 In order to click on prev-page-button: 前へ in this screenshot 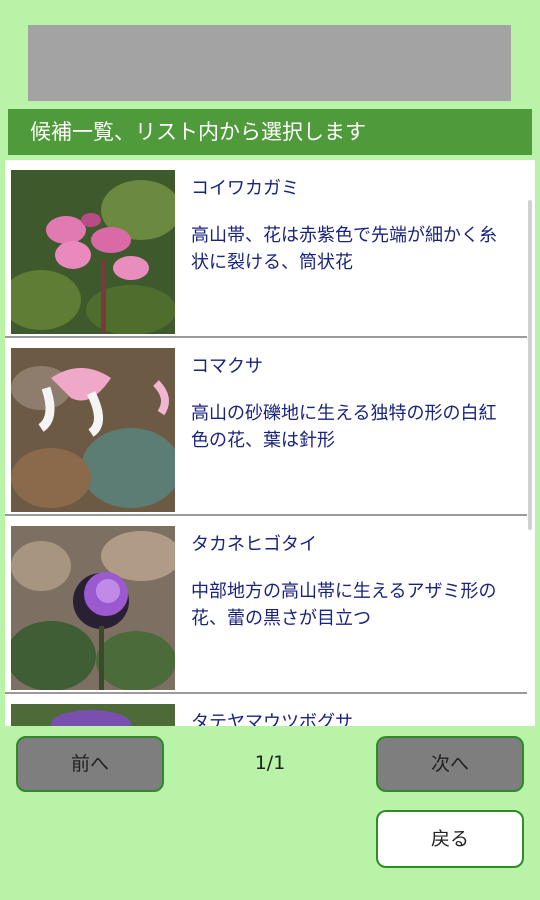, I will do `click(90, 764)`.